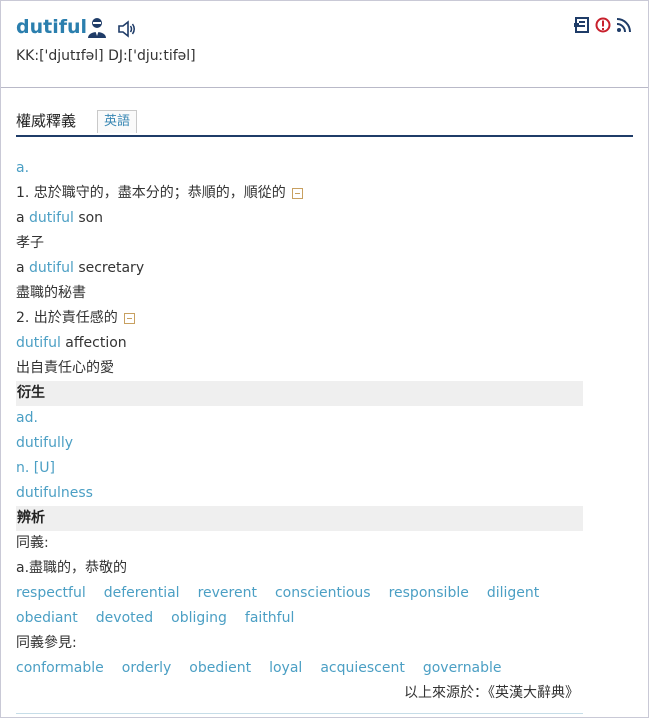  I want to click on user-icon, so click(97, 28).